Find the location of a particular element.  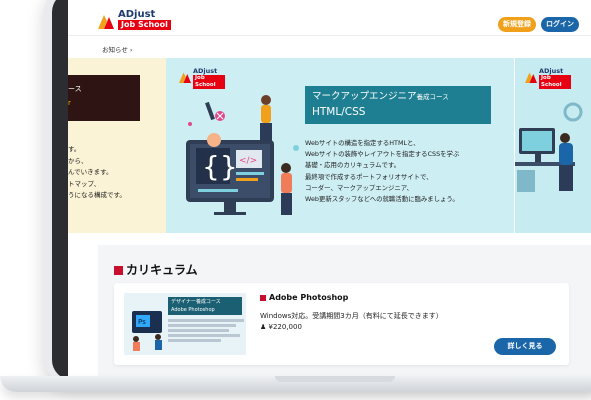

course-title-box: マークアップエンジニア養成コース HTML/CSS is located at coordinates (398, 105).